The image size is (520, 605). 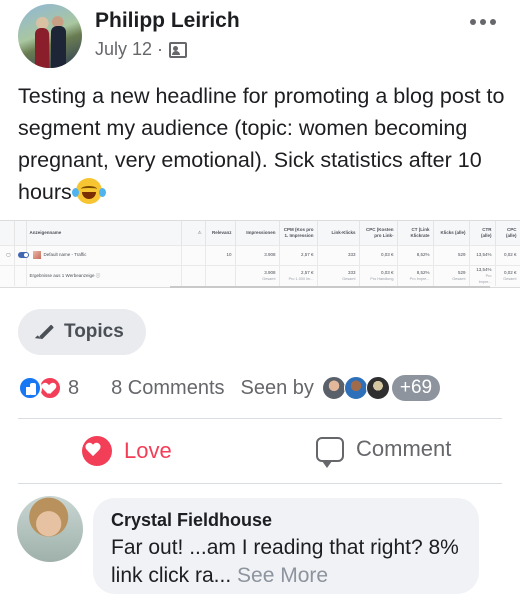 What do you see at coordinates (451, 233) in the screenshot?
I see `table-header: Klicks (alle)` at bounding box center [451, 233].